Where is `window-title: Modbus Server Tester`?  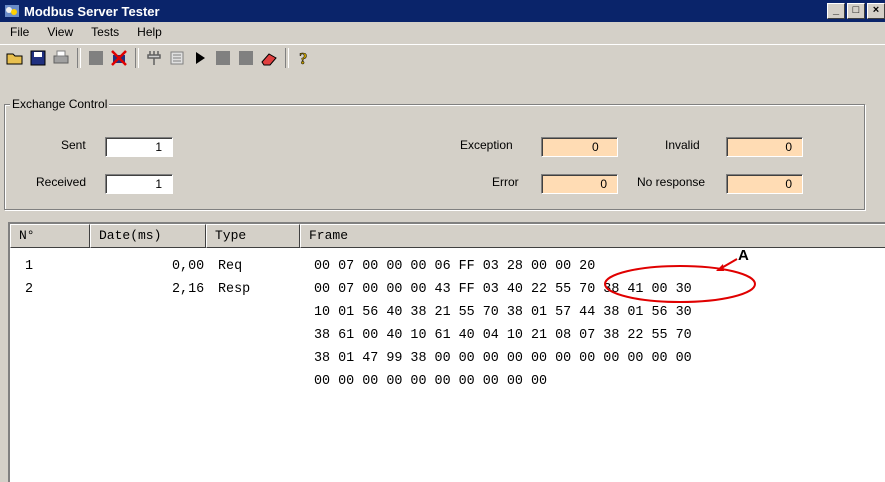 window-title: Modbus Server Tester is located at coordinates (92, 11).